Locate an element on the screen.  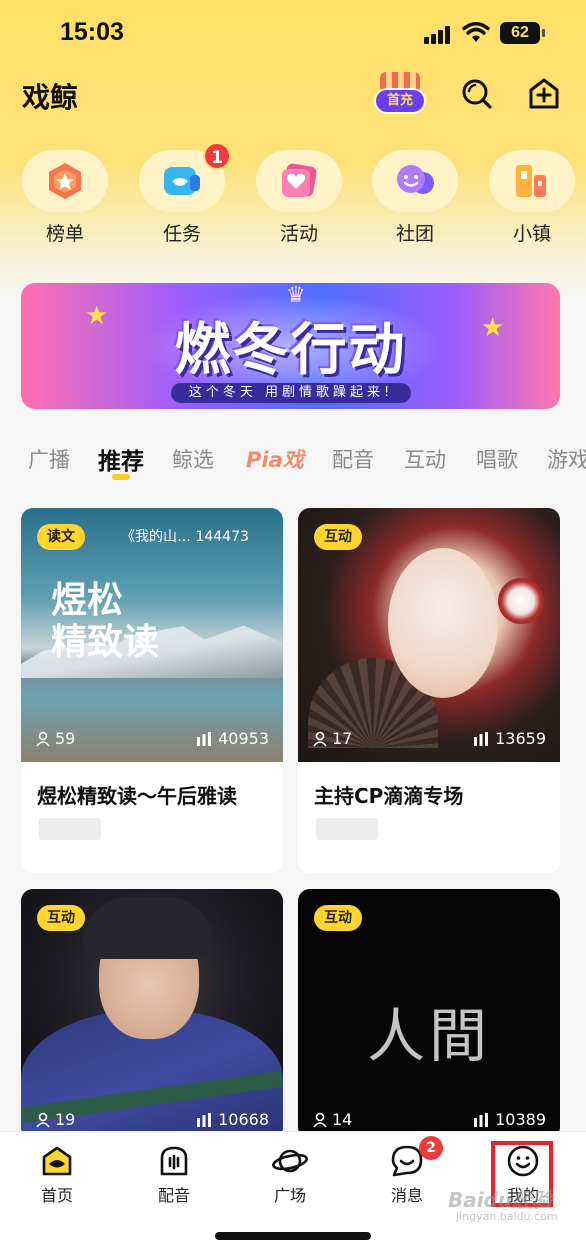
watermark-url: jingyan.baidu.com is located at coordinates (507, 1216).